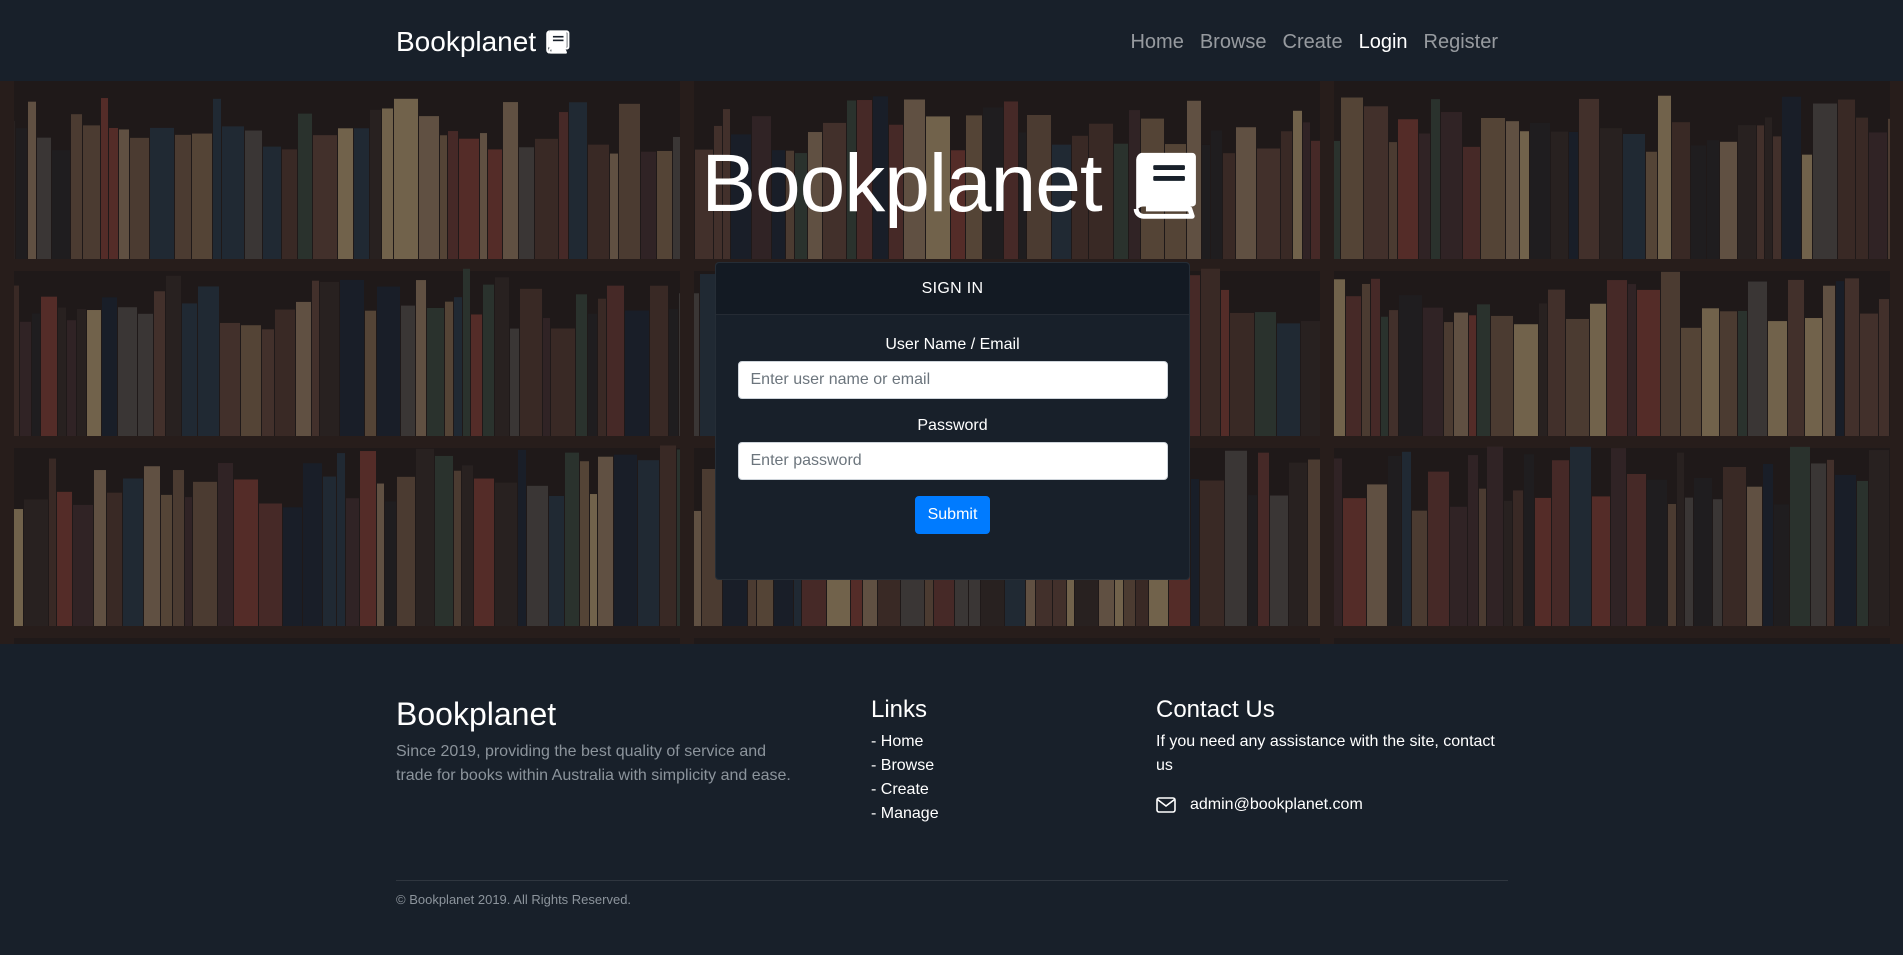 Image resolution: width=1903 pixels, height=955 pixels. I want to click on hero-title: Bookplanet, so click(951, 184).